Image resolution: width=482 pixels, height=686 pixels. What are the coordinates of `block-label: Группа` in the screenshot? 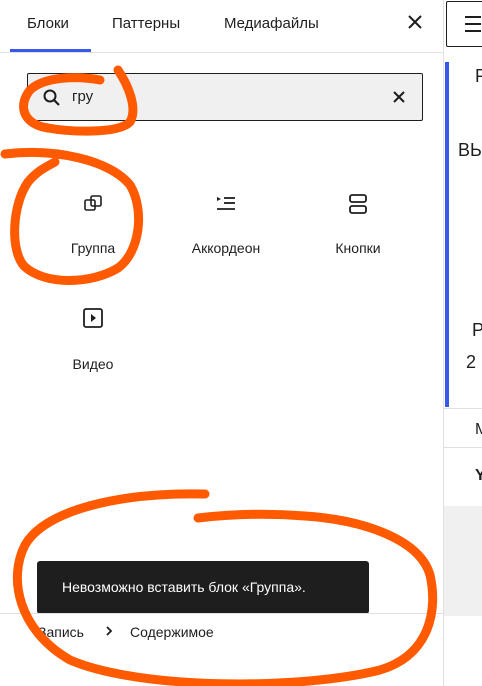 It's located at (93, 248).